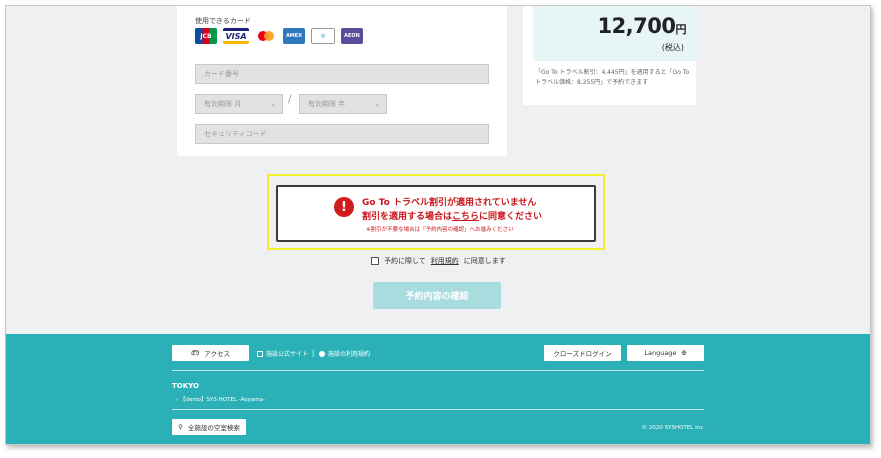  I want to click on language-button: Language 🌐︎, so click(665, 353).